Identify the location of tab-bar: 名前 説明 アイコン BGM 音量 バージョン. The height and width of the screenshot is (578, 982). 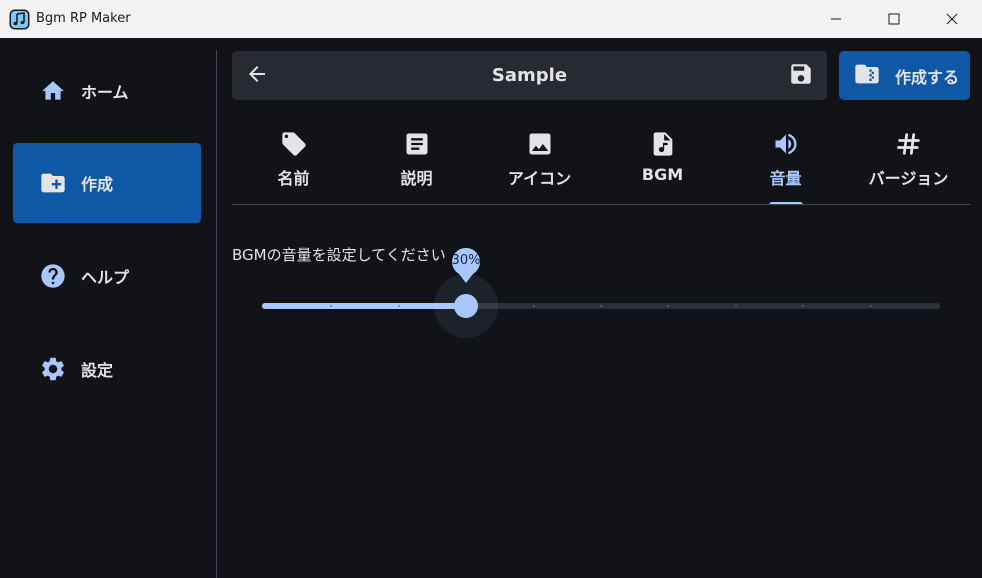
(601, 162).